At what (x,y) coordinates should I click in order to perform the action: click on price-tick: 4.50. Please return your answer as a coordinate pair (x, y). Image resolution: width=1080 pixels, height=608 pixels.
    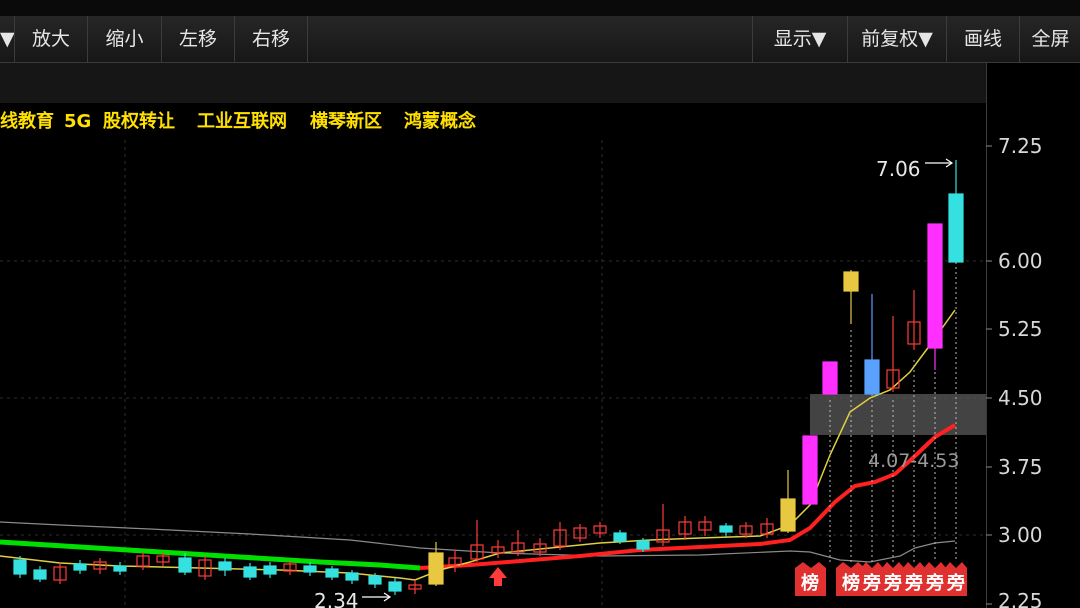
    Looking at the image, I should click on (1020, 398).